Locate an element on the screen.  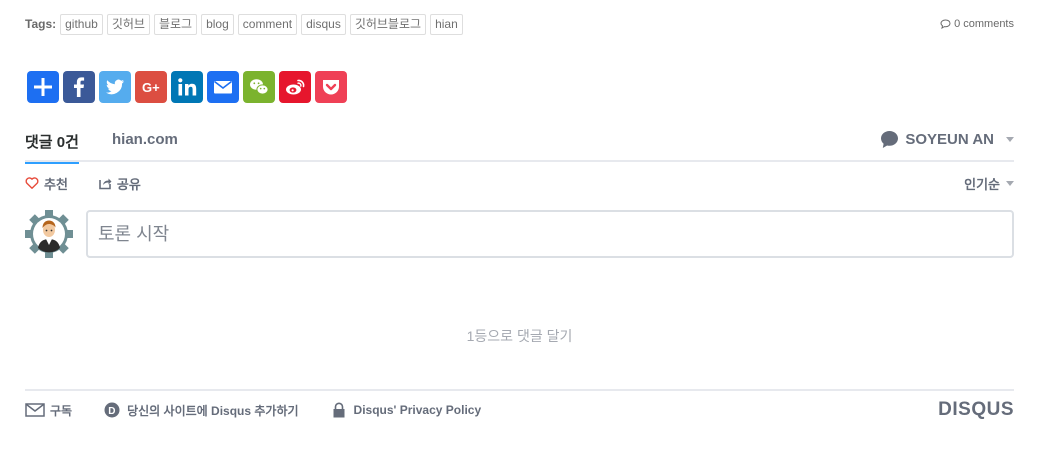
disqus-nav: 댓글 0건 hian.com SOYEUN AN is located at coordinates (519, 146).